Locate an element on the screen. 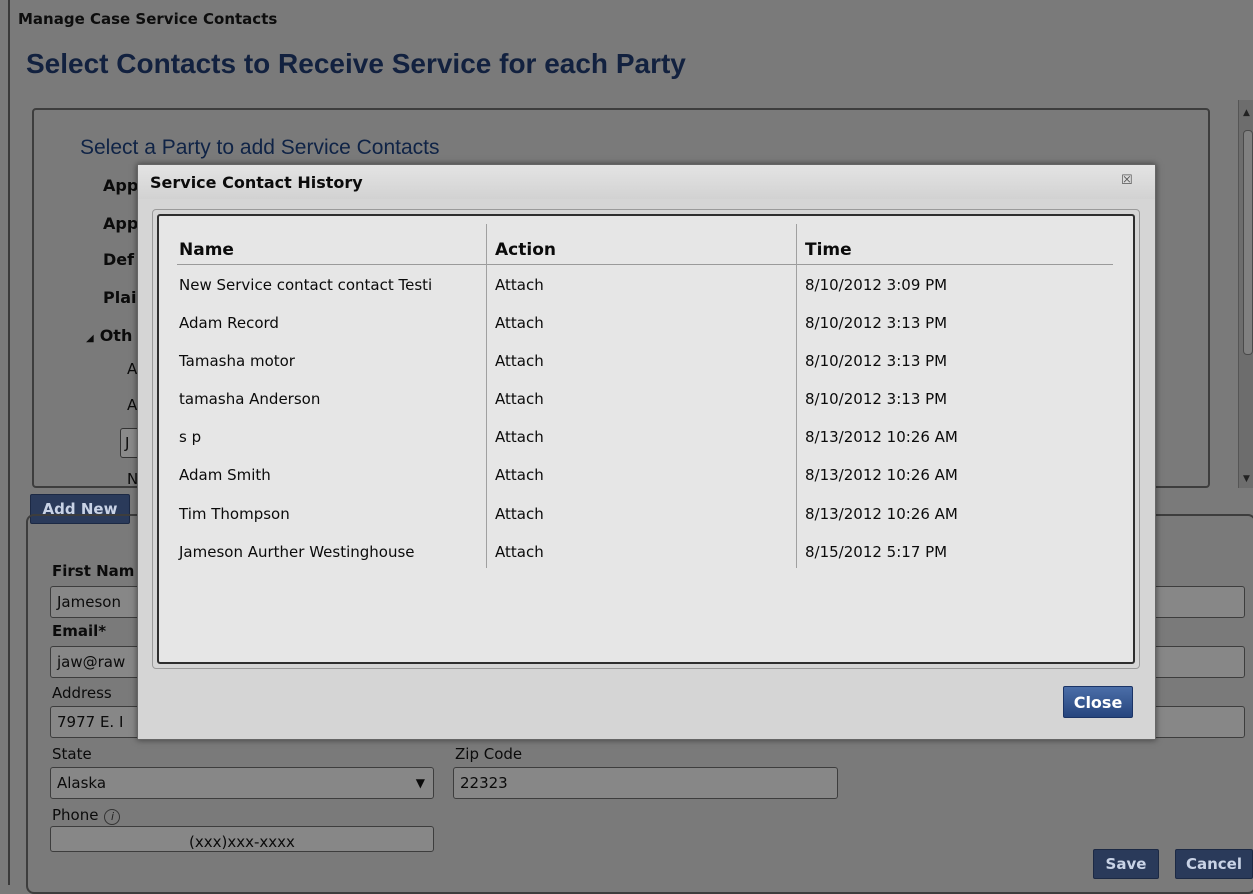 This screenshot has width=1253, height=894. cell-name: Tamasha motor is located at coordinates (237, 361).